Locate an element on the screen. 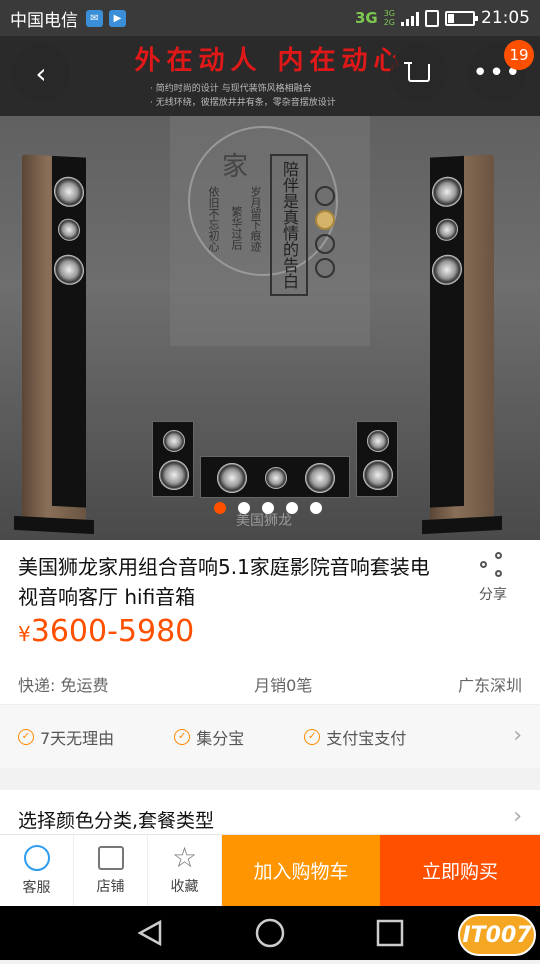 The width and height of the screenshot is (540, 964). back-button: ‹ is located at coordinates (41, 73).